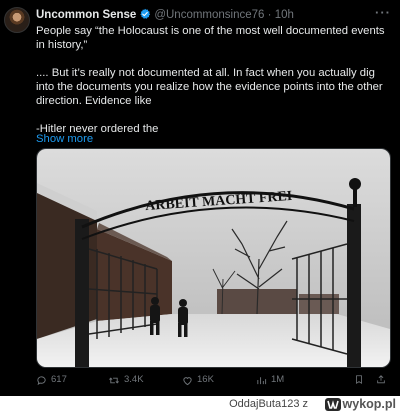 The height and width of the screenshot is (414, 400). I want to click on show-more-link: Show more, so click(64, 139).